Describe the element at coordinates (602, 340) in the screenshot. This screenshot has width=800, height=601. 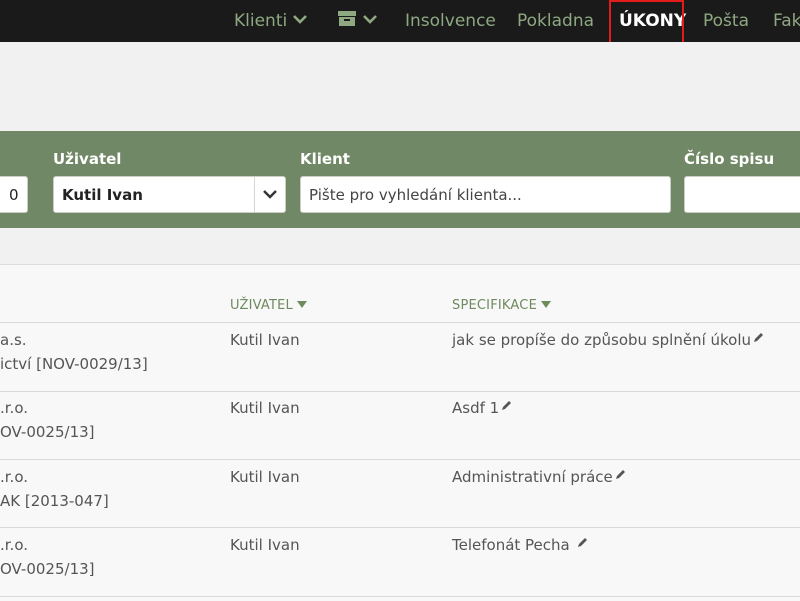
I see `row-1-spec-text: jak se propíše do způsobu splnění úkolu` at that location.